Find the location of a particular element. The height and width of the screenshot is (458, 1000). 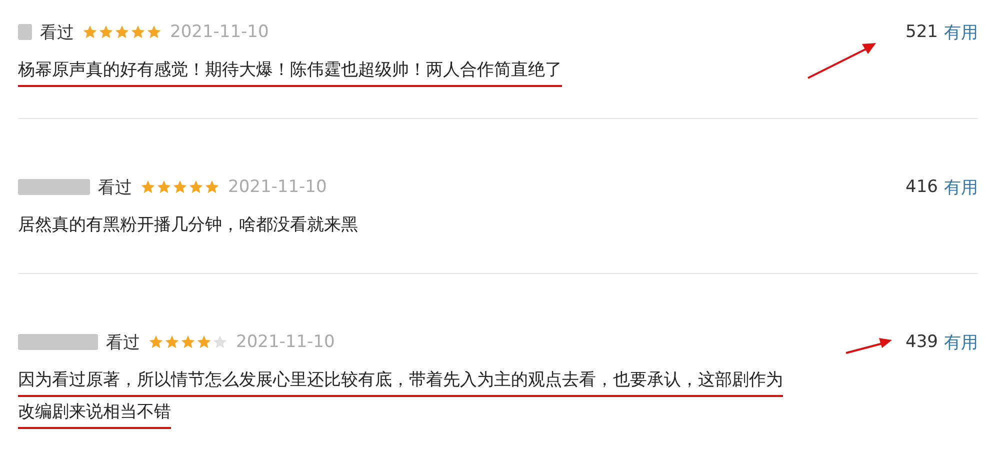

comment-text: 杨幂原声真的好有感觉！期待大爆！陈伟霆也超级帅！两人合作简直绝了 is located at coordinates (405, 70).